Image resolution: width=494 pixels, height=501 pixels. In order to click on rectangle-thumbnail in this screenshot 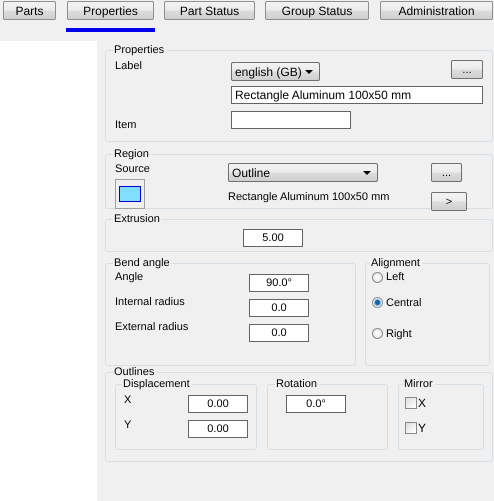, I will do `click(130, 194)`.